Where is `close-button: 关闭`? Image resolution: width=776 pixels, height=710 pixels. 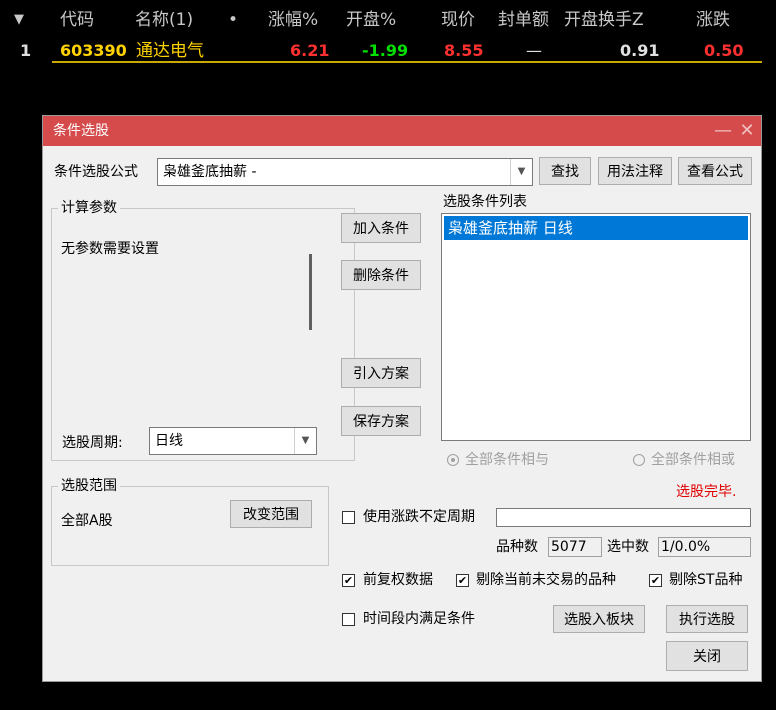 close-button: 关闭 is located at coordinates (707, 656).